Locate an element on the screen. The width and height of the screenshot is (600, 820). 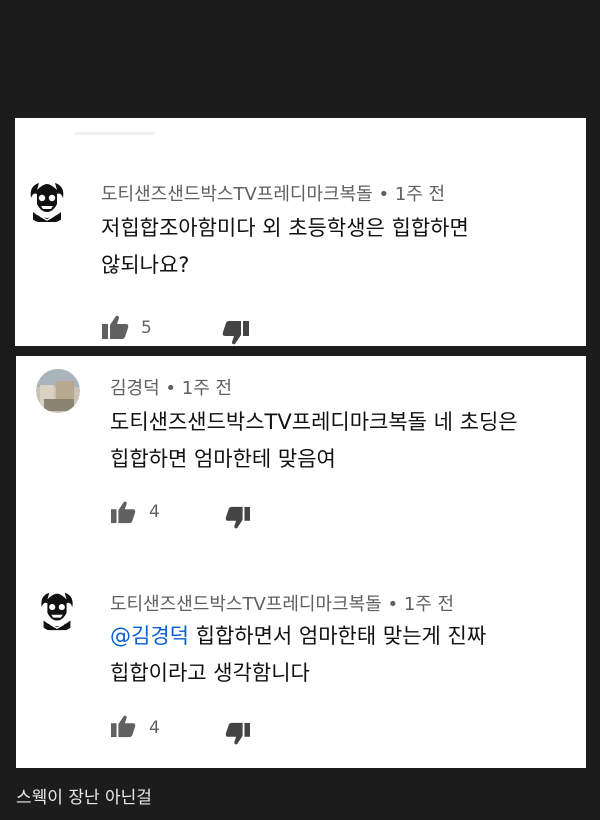
comment-text-line: 힙합하면 엄마한테 맞음여 is located at coordinates (223, 459).